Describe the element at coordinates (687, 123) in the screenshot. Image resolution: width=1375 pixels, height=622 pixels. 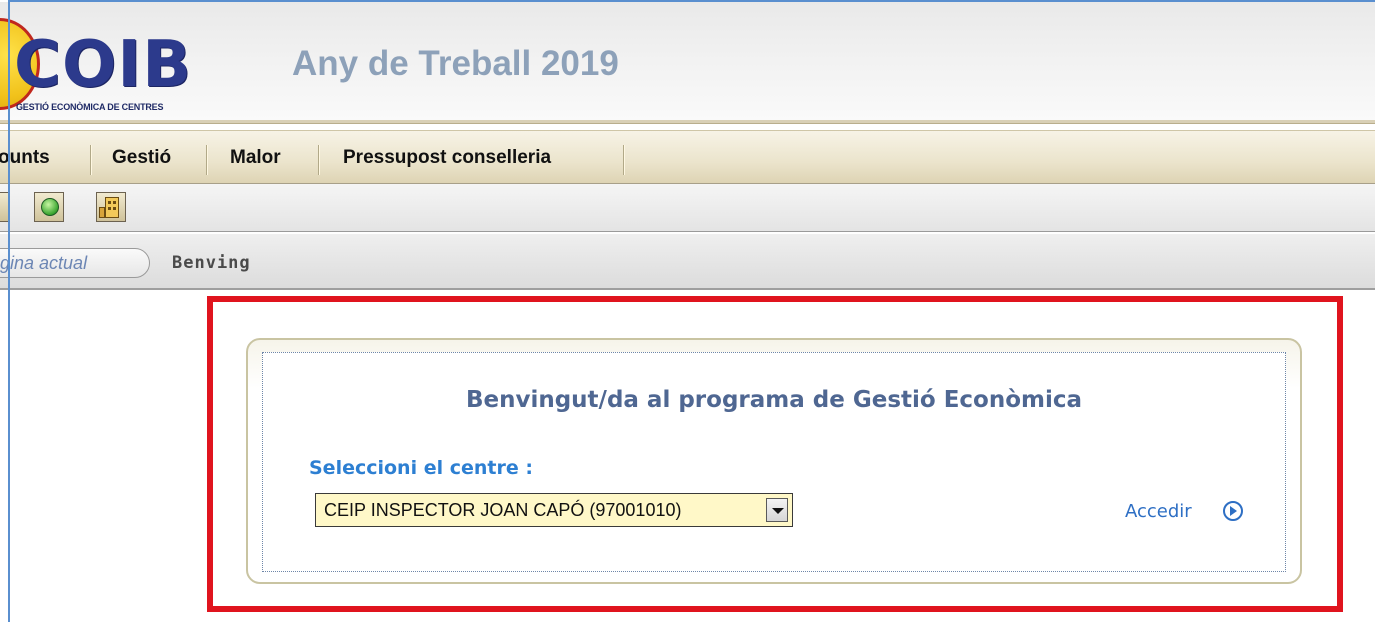
I see `header-divider-line` at that location.